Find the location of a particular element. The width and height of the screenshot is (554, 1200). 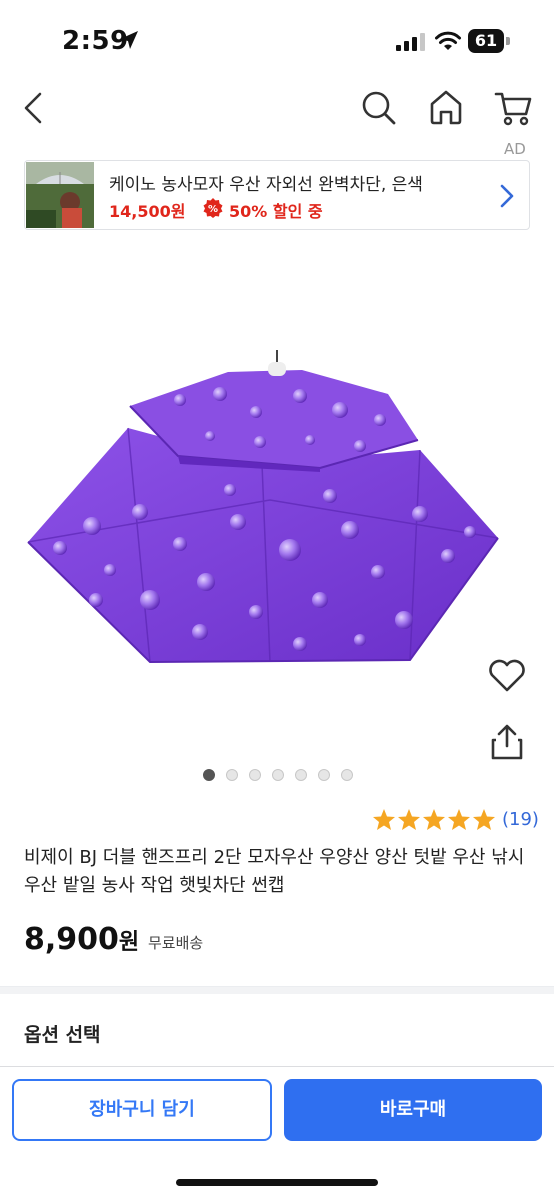

back-icon is located at coordinates (36, 108).